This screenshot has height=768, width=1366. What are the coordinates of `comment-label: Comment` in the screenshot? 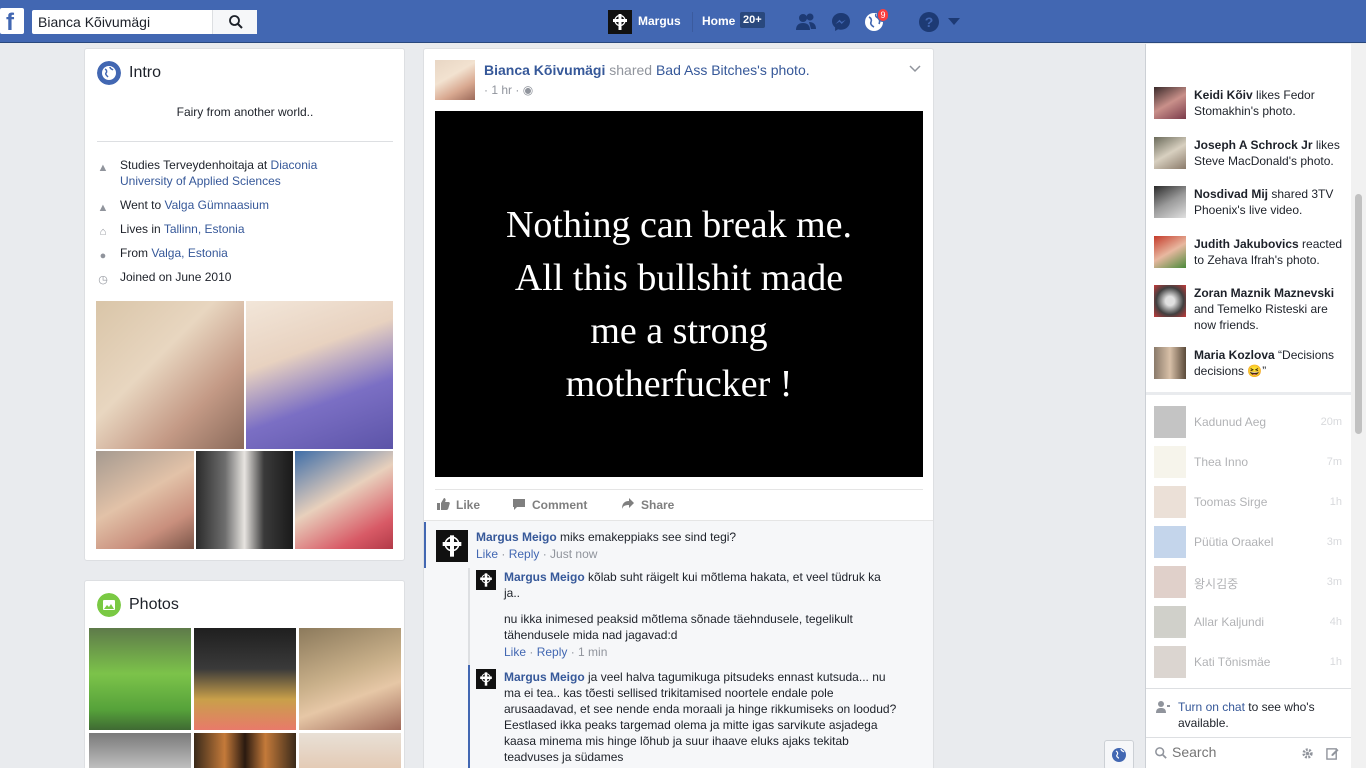 It's located at (560, 505).